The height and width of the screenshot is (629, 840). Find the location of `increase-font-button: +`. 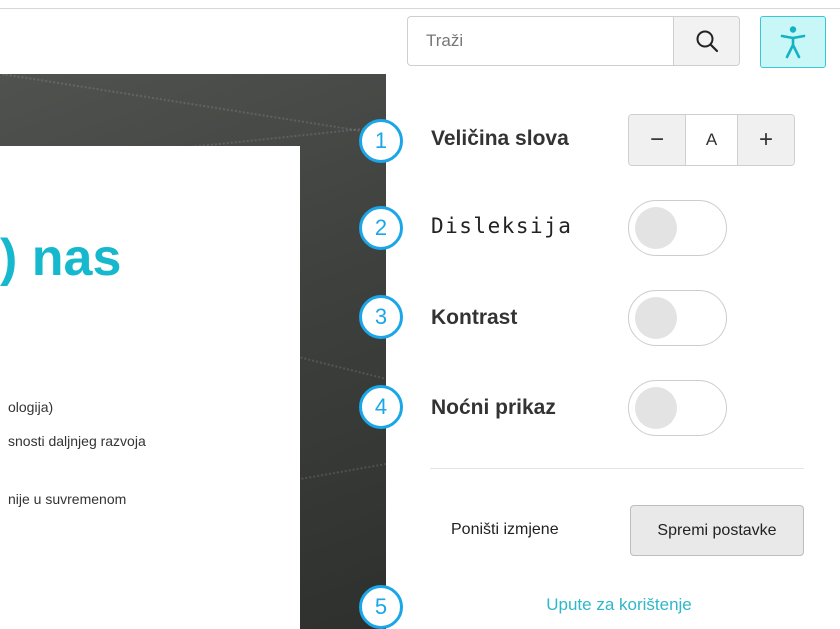

increase-font-button: + is located at coordinates (766, 140).